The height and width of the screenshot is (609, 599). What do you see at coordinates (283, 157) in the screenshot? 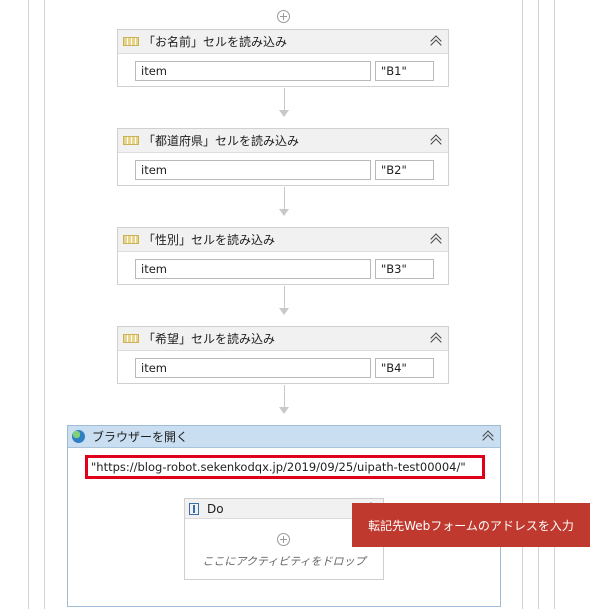
I see `read-cell-activity-b2: 「都道府県」セルを読み込み item "B2"` at bounding box center [283, 157].